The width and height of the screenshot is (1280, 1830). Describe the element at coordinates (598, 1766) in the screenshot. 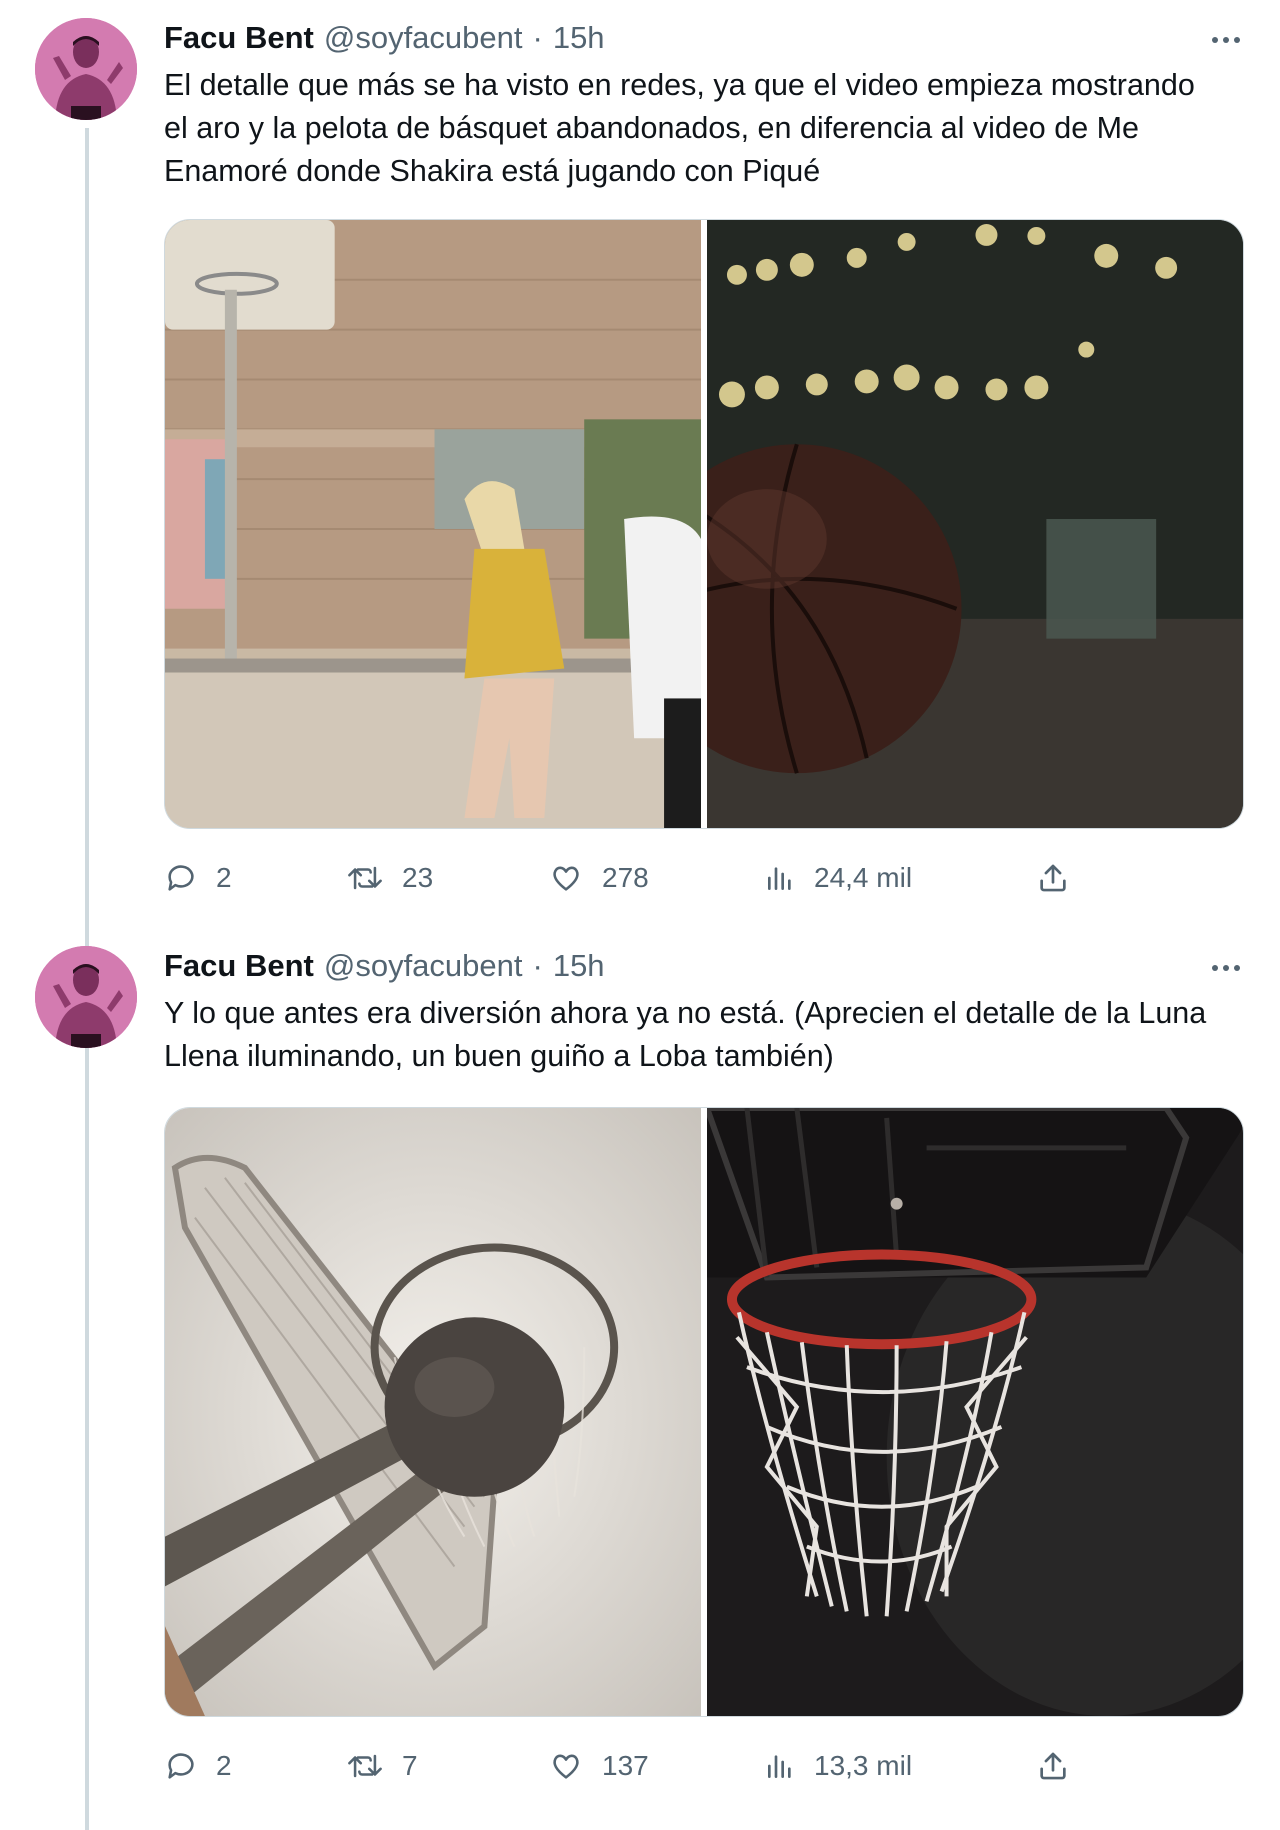

I see `like-button: 137` at that location.